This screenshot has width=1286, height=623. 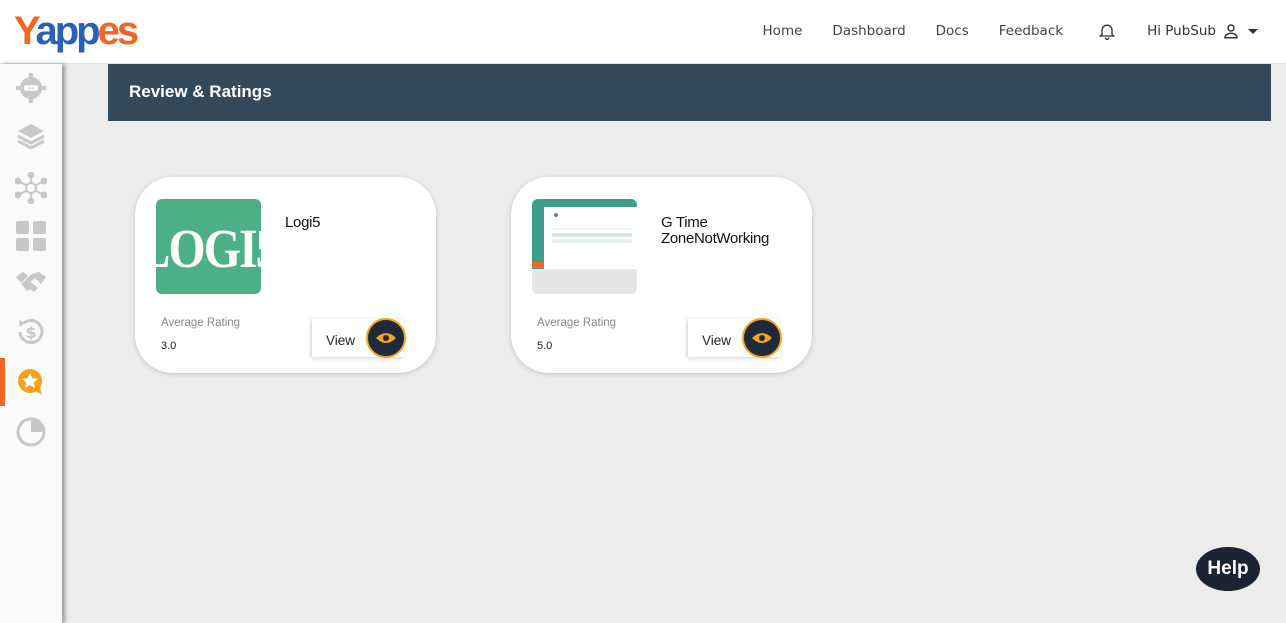 I want to click on nav-links: Home Dashboard Docs Feedback Hi PubSub, so click(x=995, y=31).